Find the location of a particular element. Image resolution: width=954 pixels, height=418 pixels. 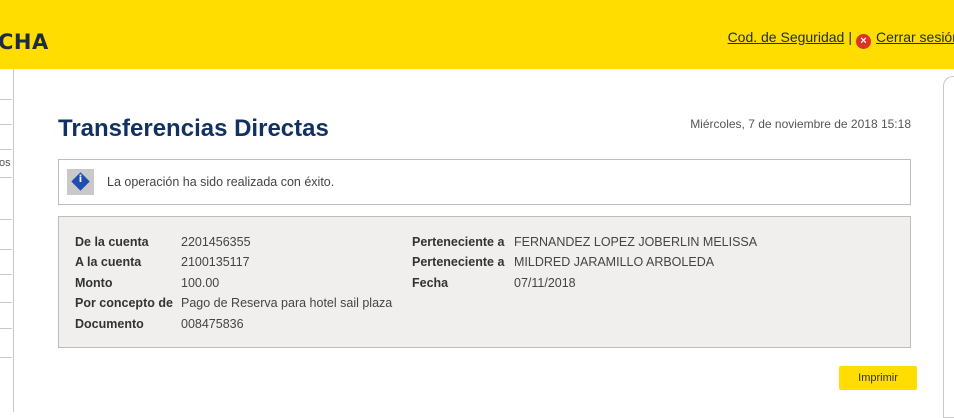

date-label: Fecha is located at coordinates (430, 283).